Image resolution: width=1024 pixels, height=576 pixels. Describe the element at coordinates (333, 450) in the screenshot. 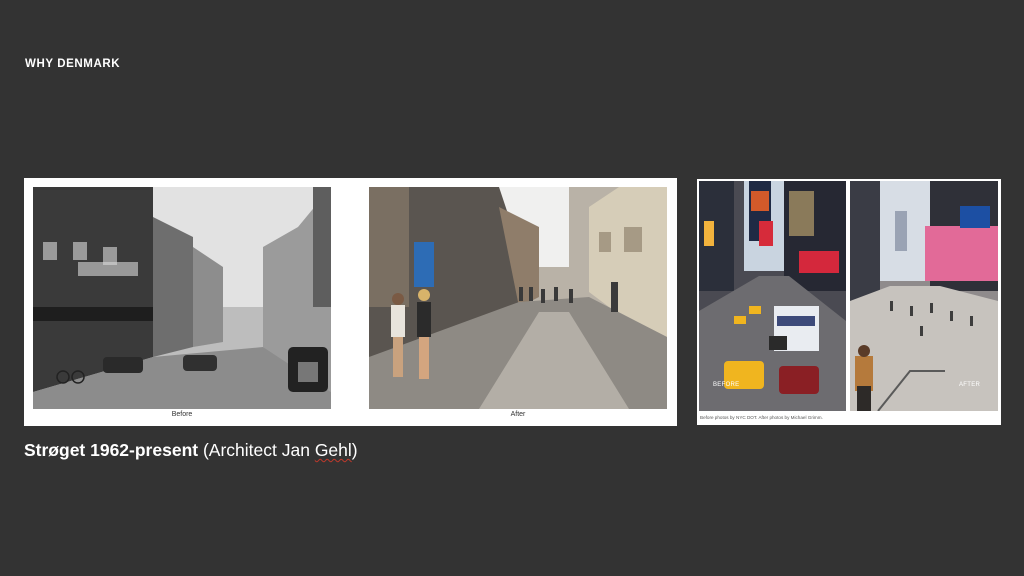

I see `caption-architect-name: Gehl` at that location.